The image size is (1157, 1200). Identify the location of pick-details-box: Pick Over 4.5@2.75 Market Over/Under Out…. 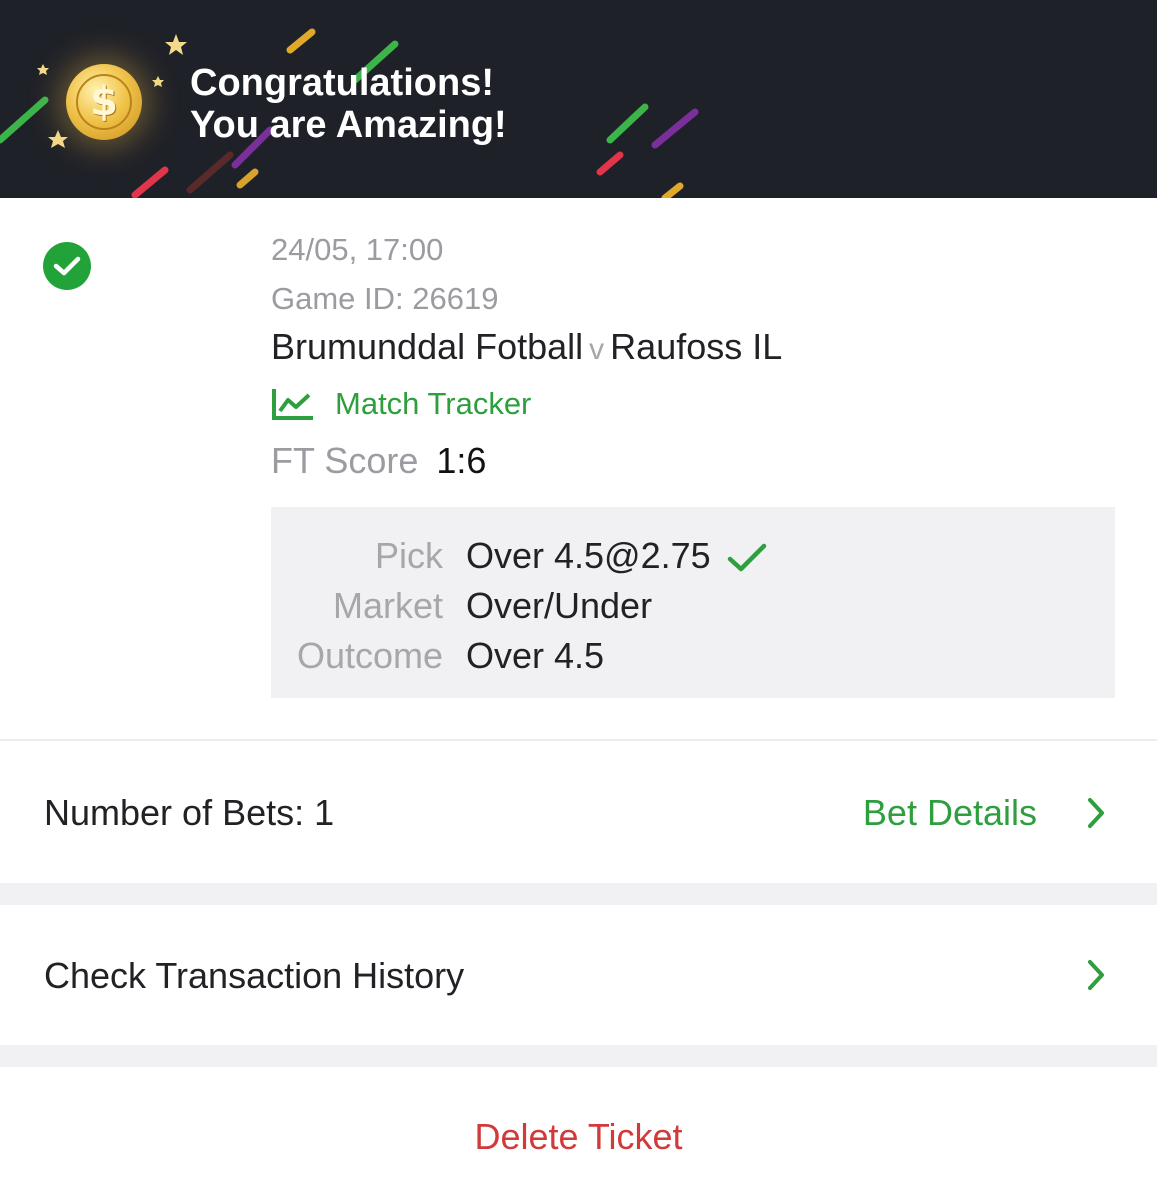
(693, 602).